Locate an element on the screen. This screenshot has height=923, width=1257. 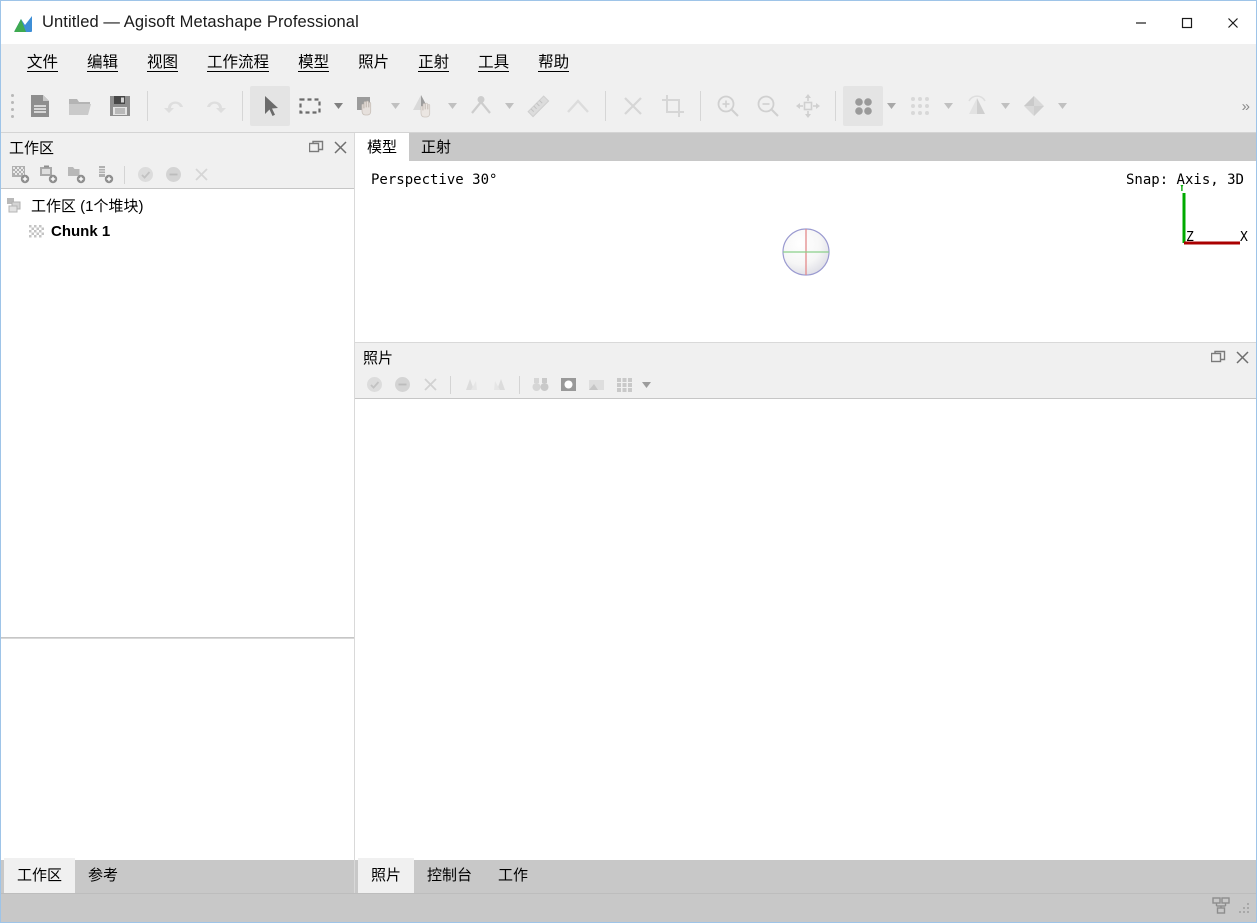
open-project-button is located at coordinates (80, 106).